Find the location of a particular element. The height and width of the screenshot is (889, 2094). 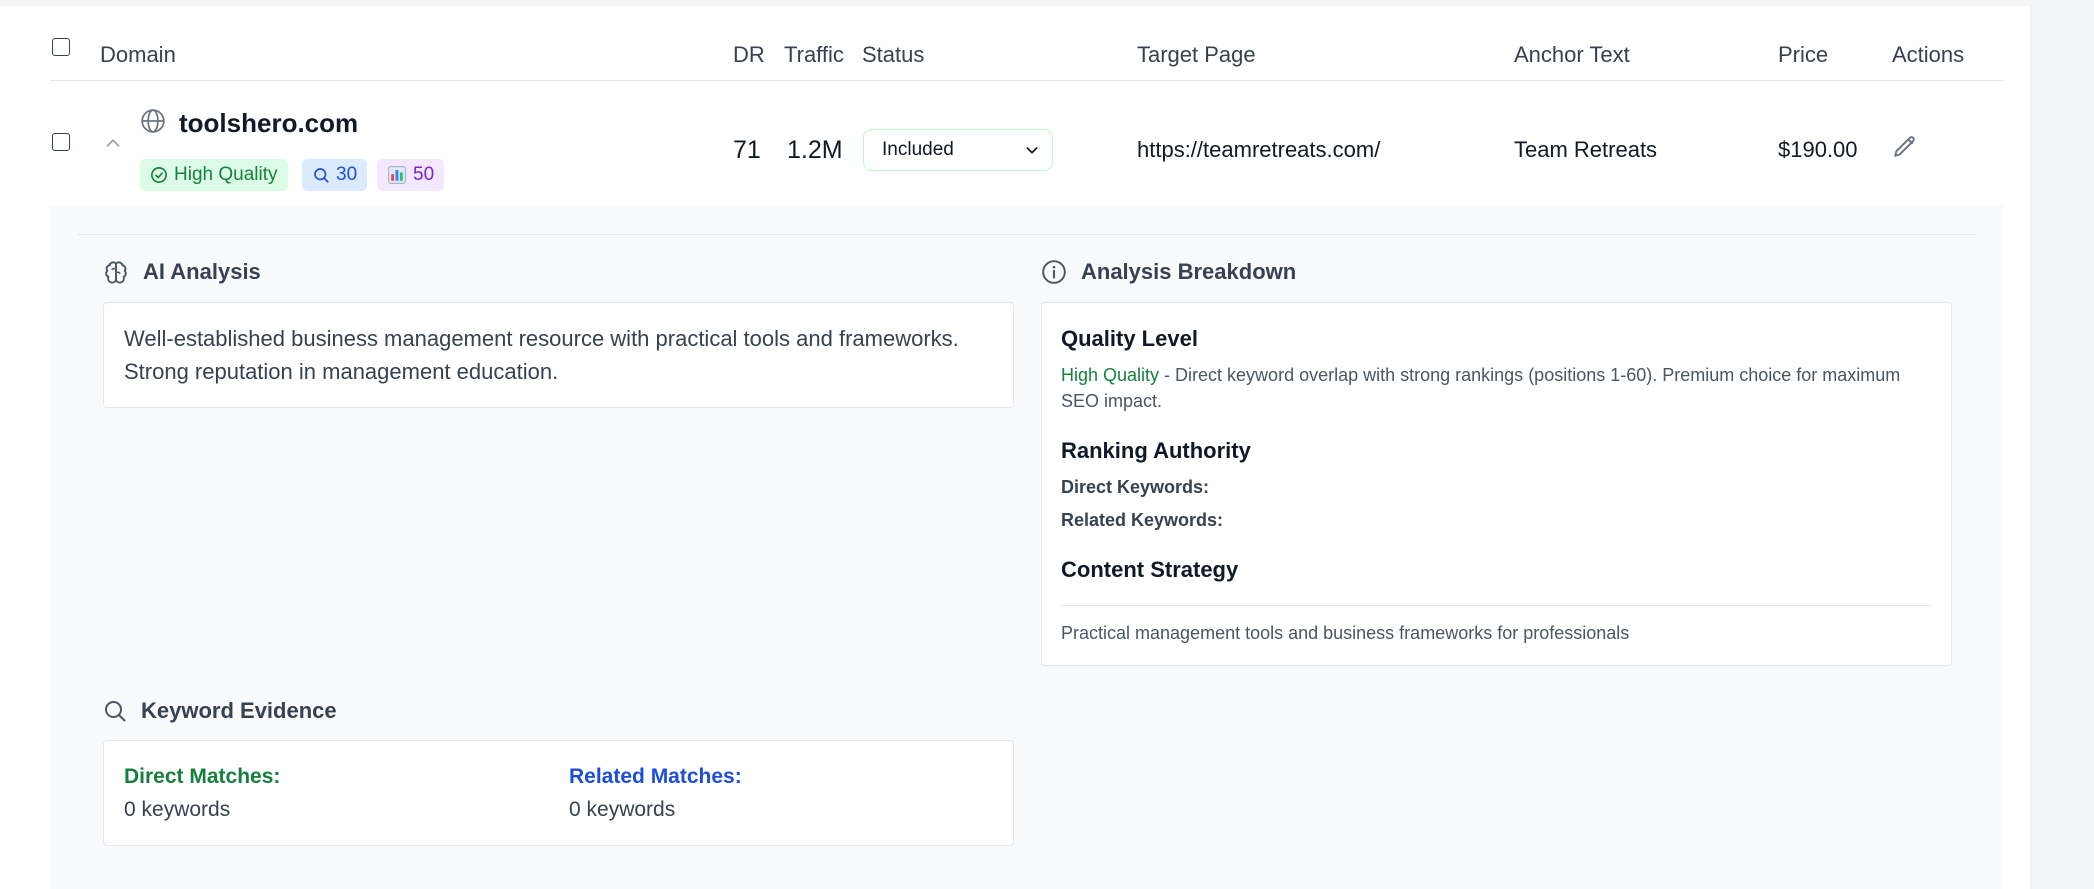

ranking-authority-heading: Ranking Authority is located at coordinates (1156, 450).